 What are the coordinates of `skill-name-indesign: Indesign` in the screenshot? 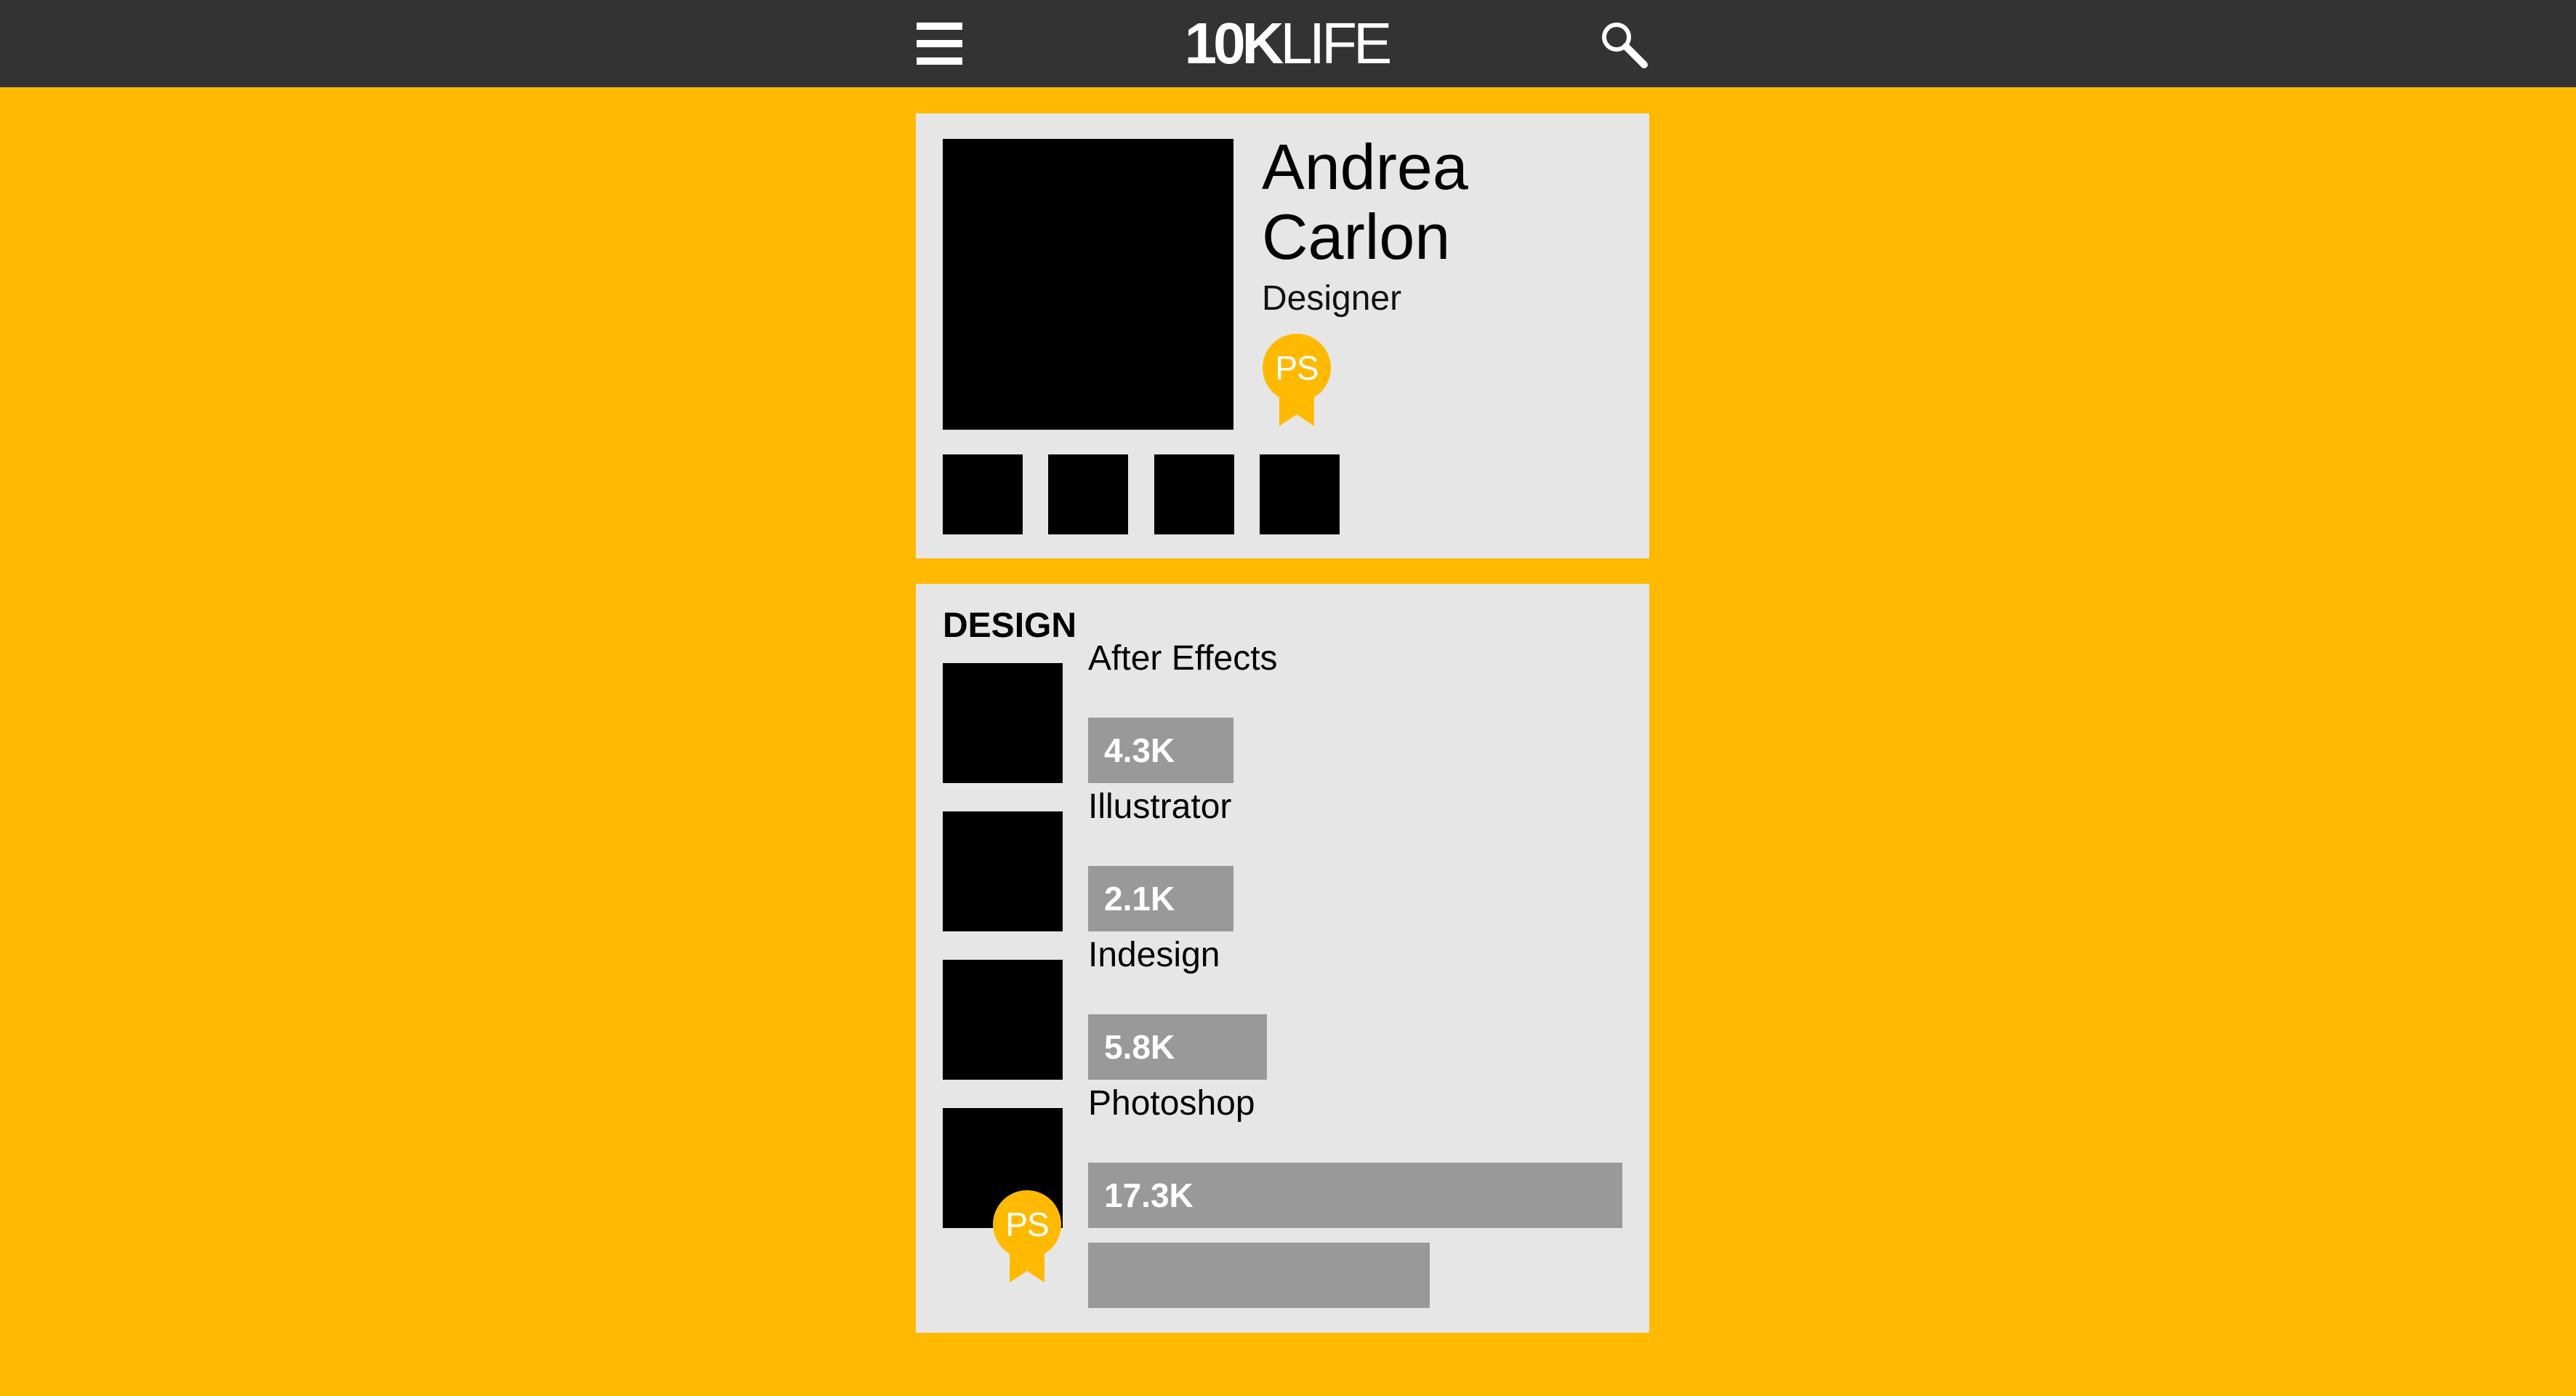 It's located at (1154, 955).